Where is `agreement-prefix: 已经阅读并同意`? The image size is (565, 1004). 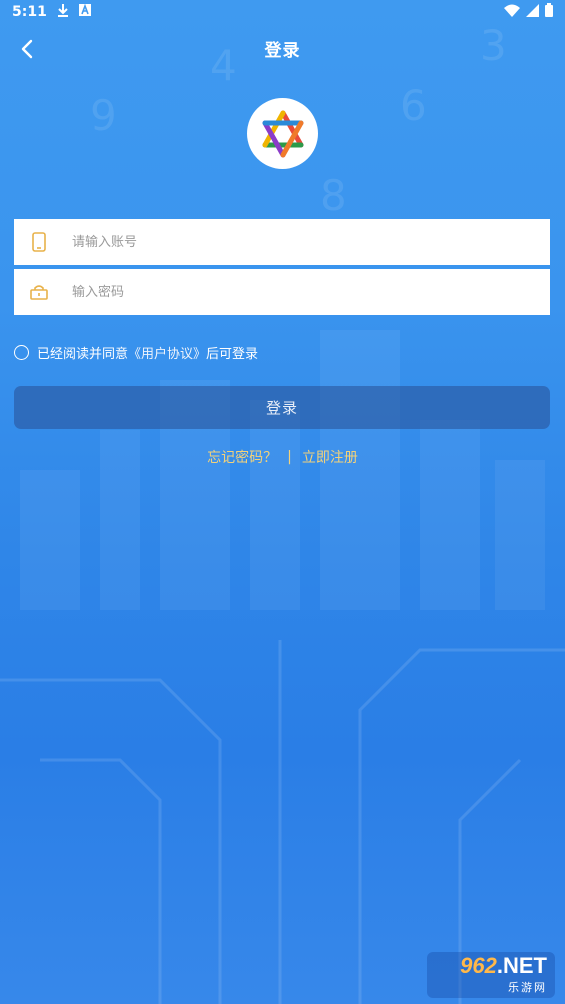 agreement-prefix: 已经阅读并同意 is located at coordinates (83, 354).